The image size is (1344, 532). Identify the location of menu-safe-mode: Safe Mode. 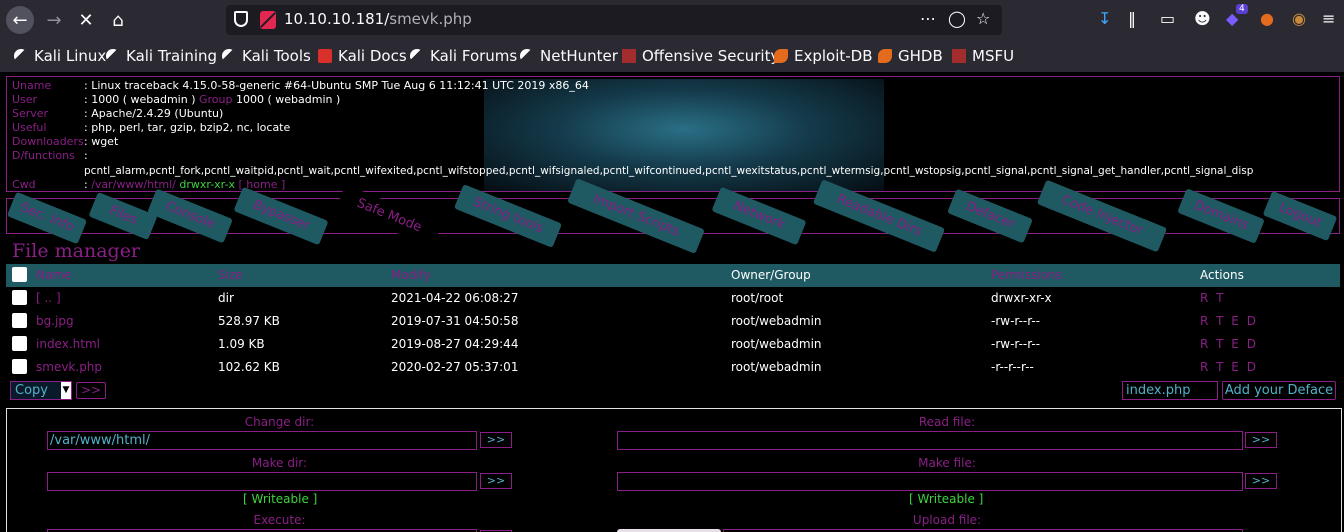
(389, 216).